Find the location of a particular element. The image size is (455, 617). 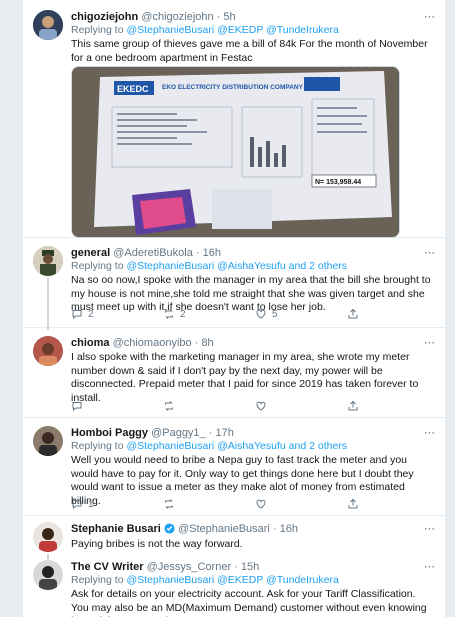

like-button: 5 is located at coordinates (266, 314).